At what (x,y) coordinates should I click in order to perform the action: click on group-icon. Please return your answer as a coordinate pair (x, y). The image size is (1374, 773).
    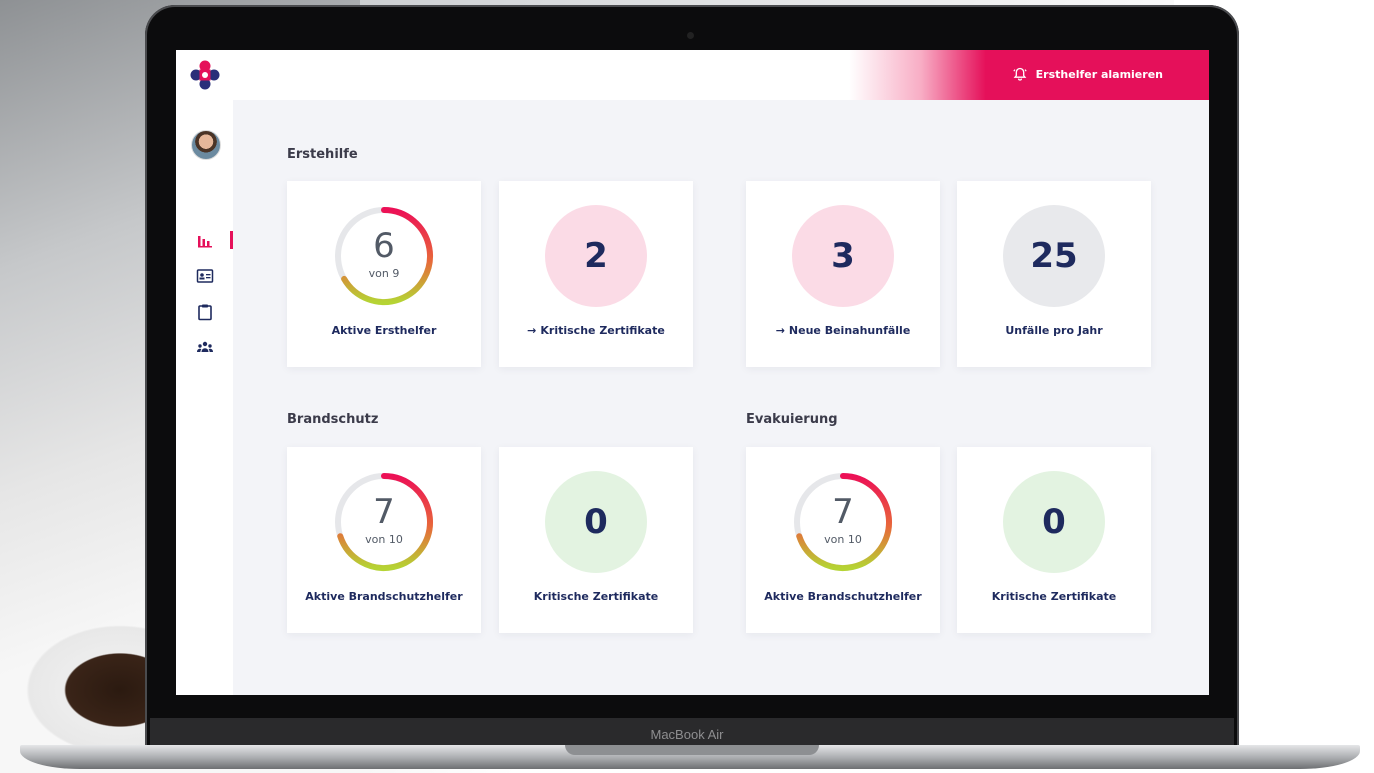
    Looking at the image, I should click on (205, 347).